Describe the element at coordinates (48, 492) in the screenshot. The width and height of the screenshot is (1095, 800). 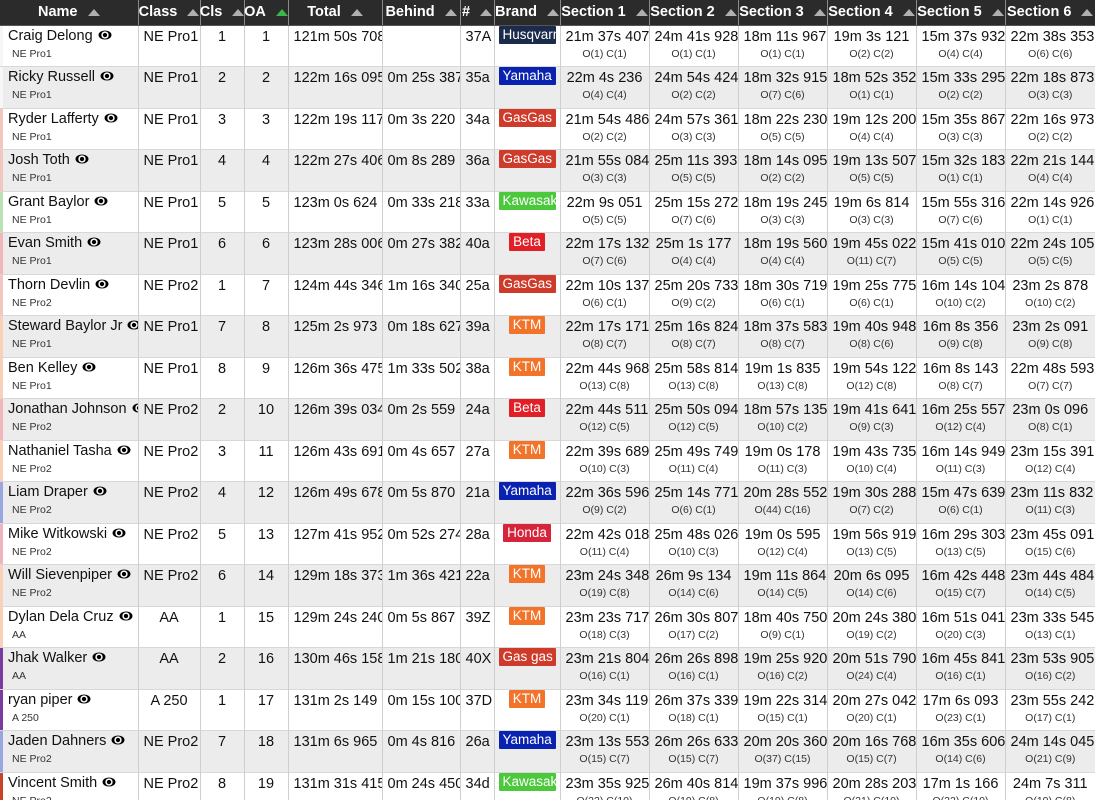
I see `rider-name: Liam Draper` at that location.